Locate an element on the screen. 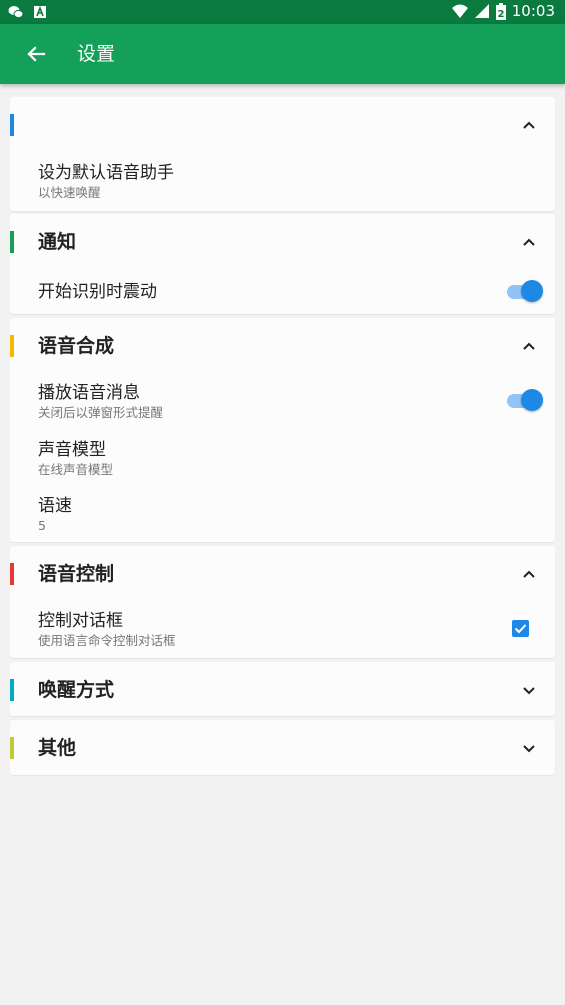  setting-control-dialog: 控制对话框 使用语言命令控制对话框 is located at coordinates (273, 629).